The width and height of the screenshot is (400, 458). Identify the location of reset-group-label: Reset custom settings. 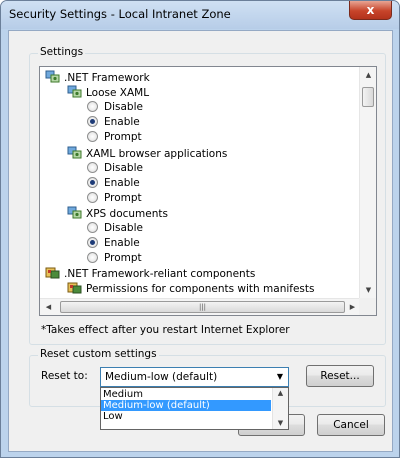
(98, 354).